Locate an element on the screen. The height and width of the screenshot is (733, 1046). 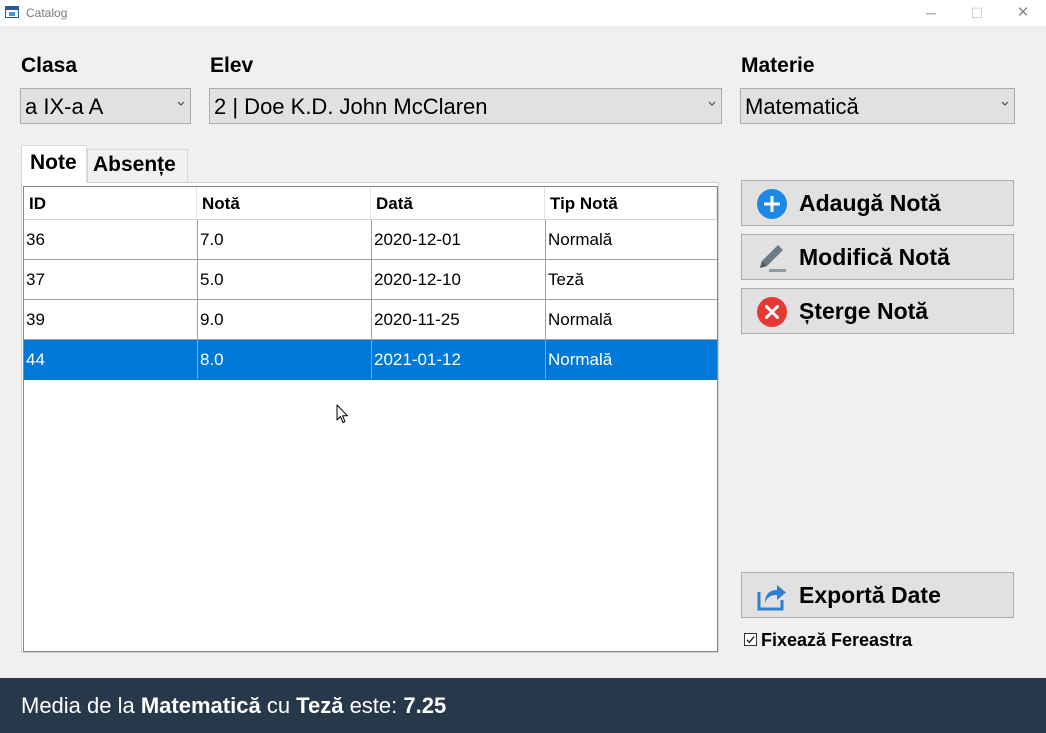
status-subject: Matematică is located at coordinates (200, 705).